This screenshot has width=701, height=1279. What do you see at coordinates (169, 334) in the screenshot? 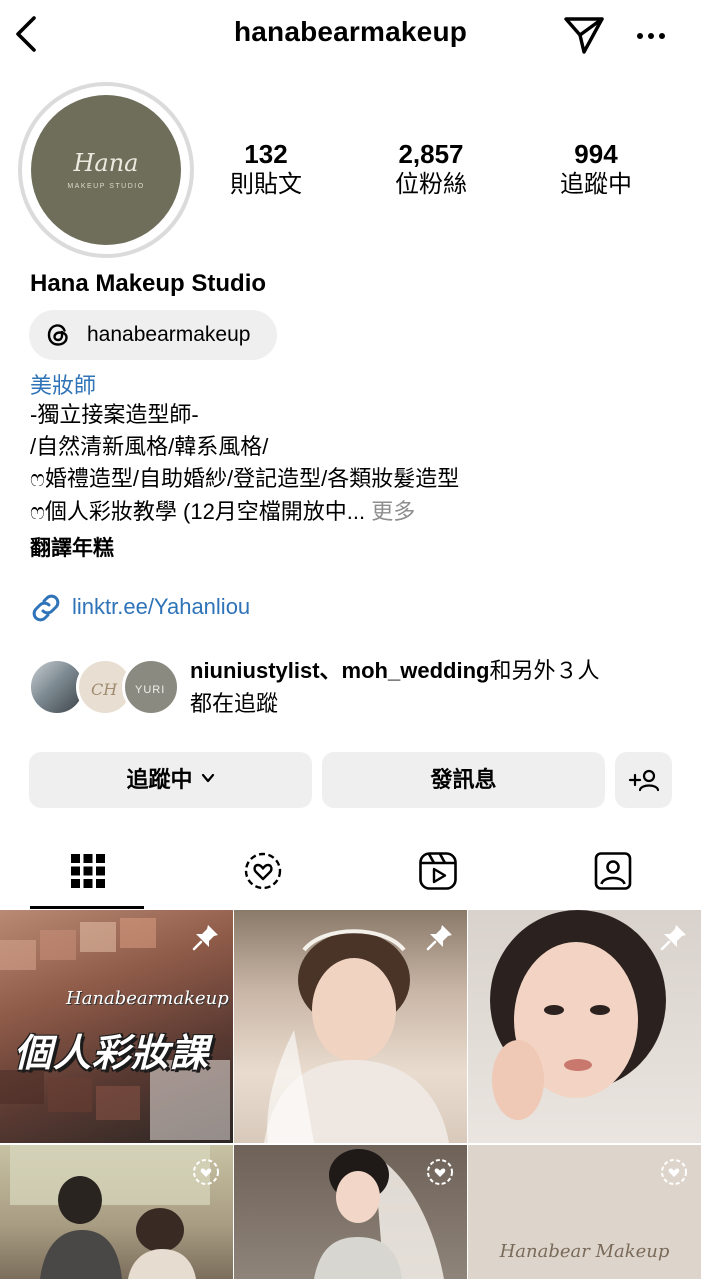
I see `threads-handle: hanabearmakeup` at bounding box center [169, 334].